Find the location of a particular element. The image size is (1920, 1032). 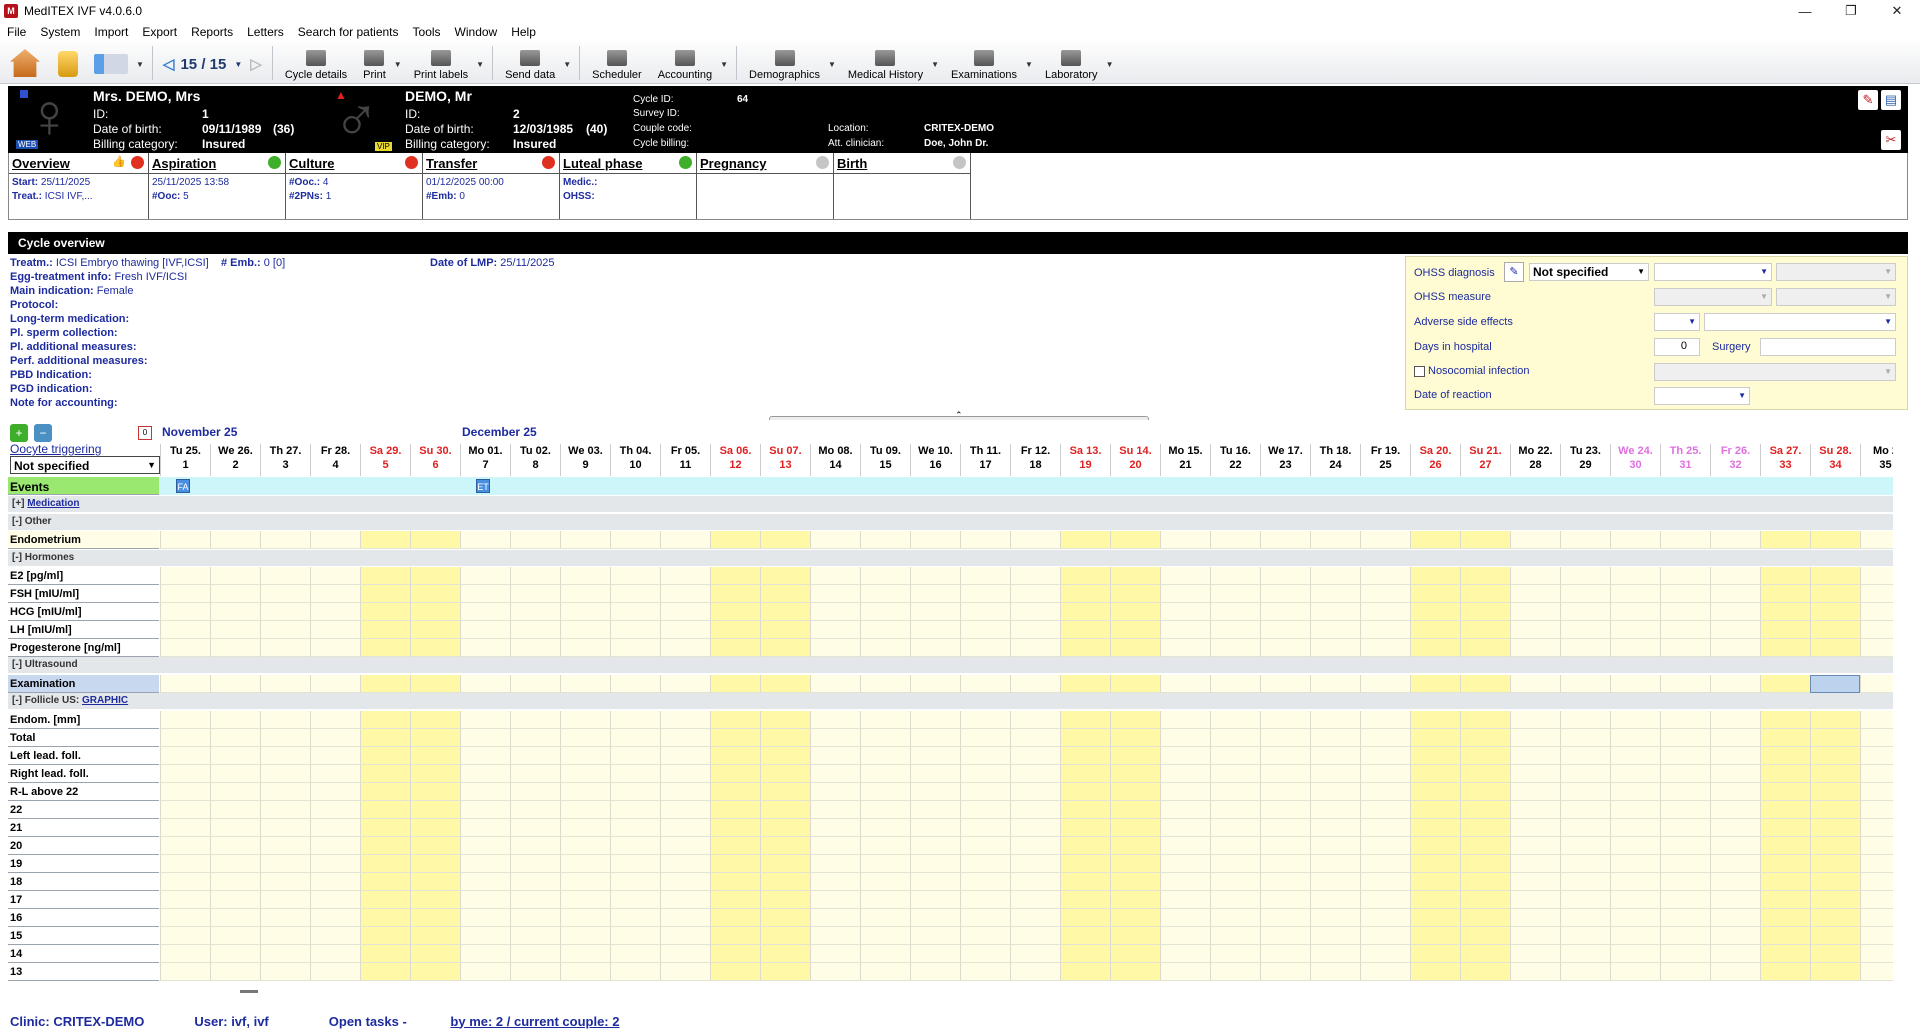

group-medication: [+] Medication is located at coordinates (950, 504).